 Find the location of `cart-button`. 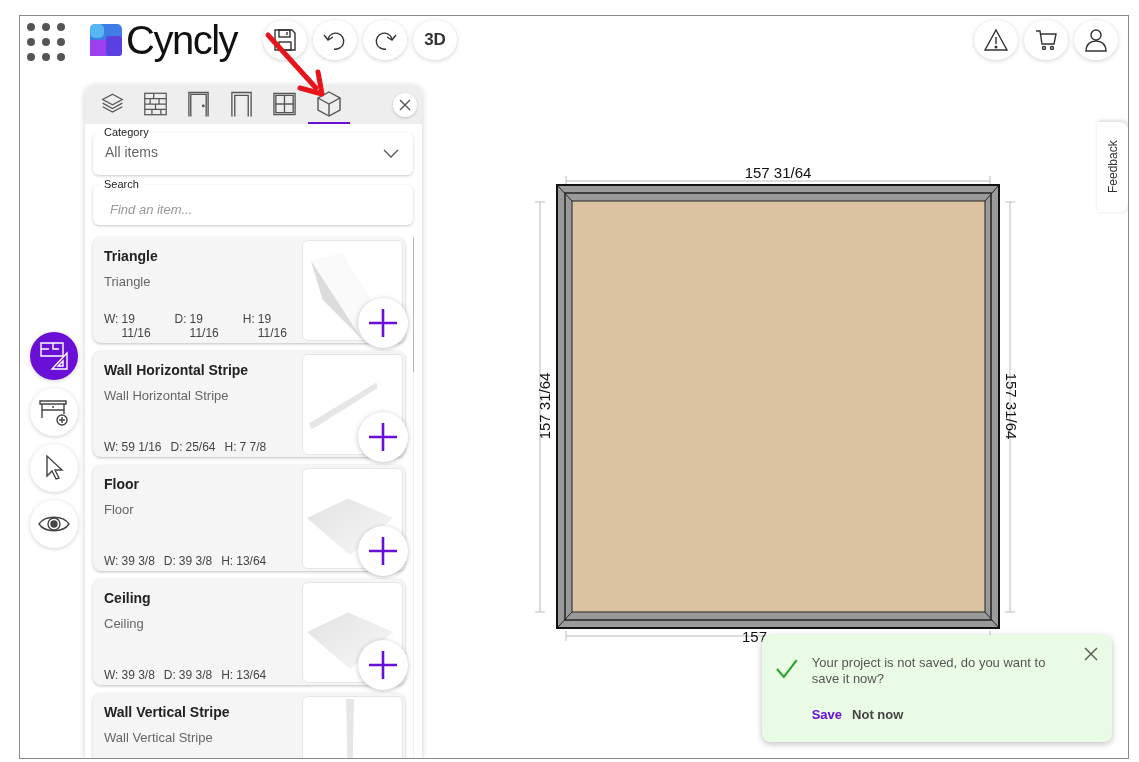

cart-button is located at coordinates (1046, 40).